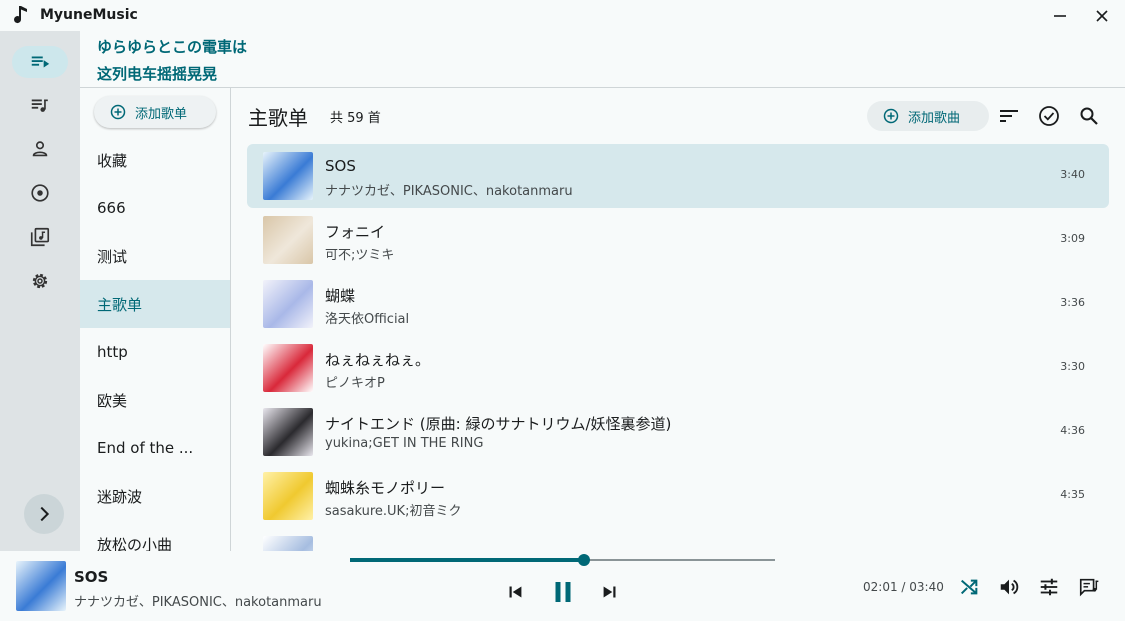  Describe the element at coordinates (1072, 494) in the screenshot. I see `song-duration: 4:35` at that location.